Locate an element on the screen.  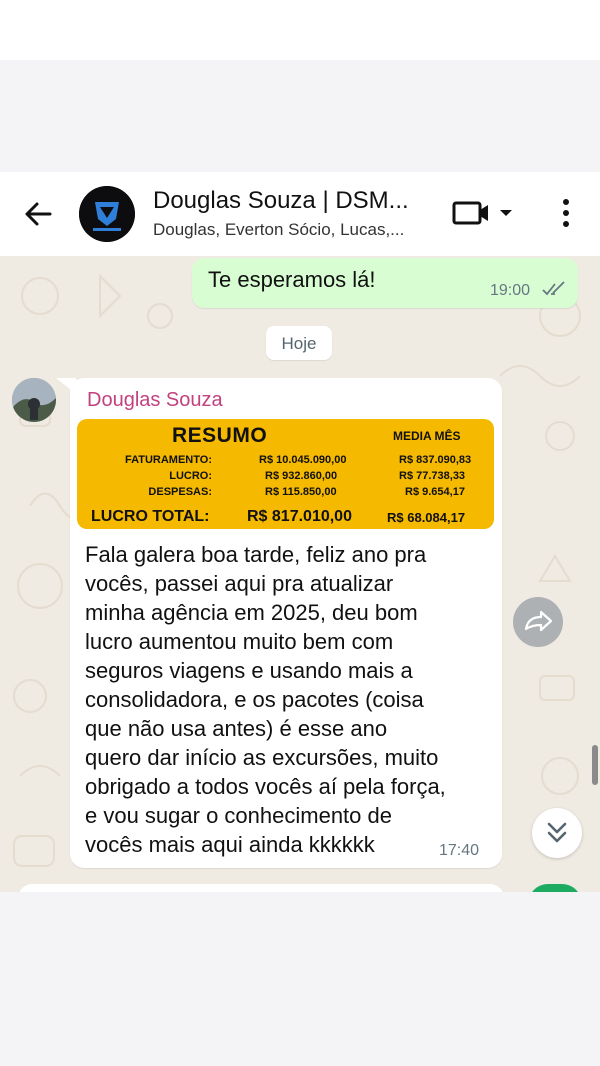
total-value: R$ 817.010,00 is located at coordinates (299, 516).